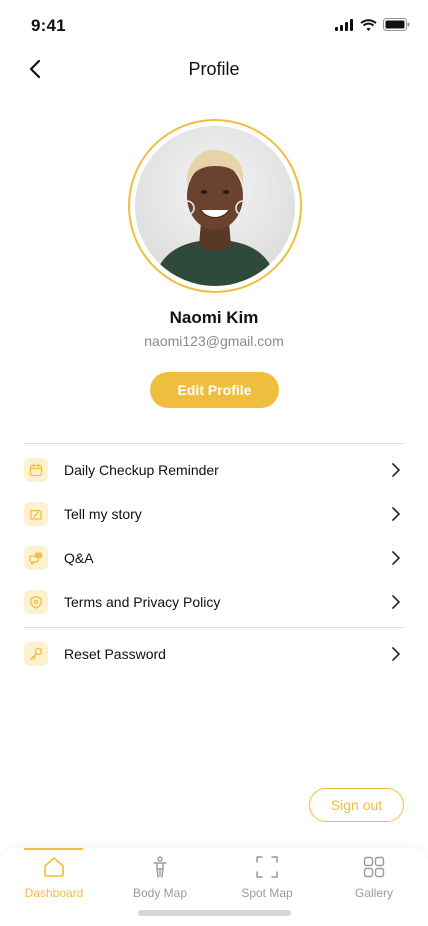  I want to click on home-indicator, so click(214, 913).